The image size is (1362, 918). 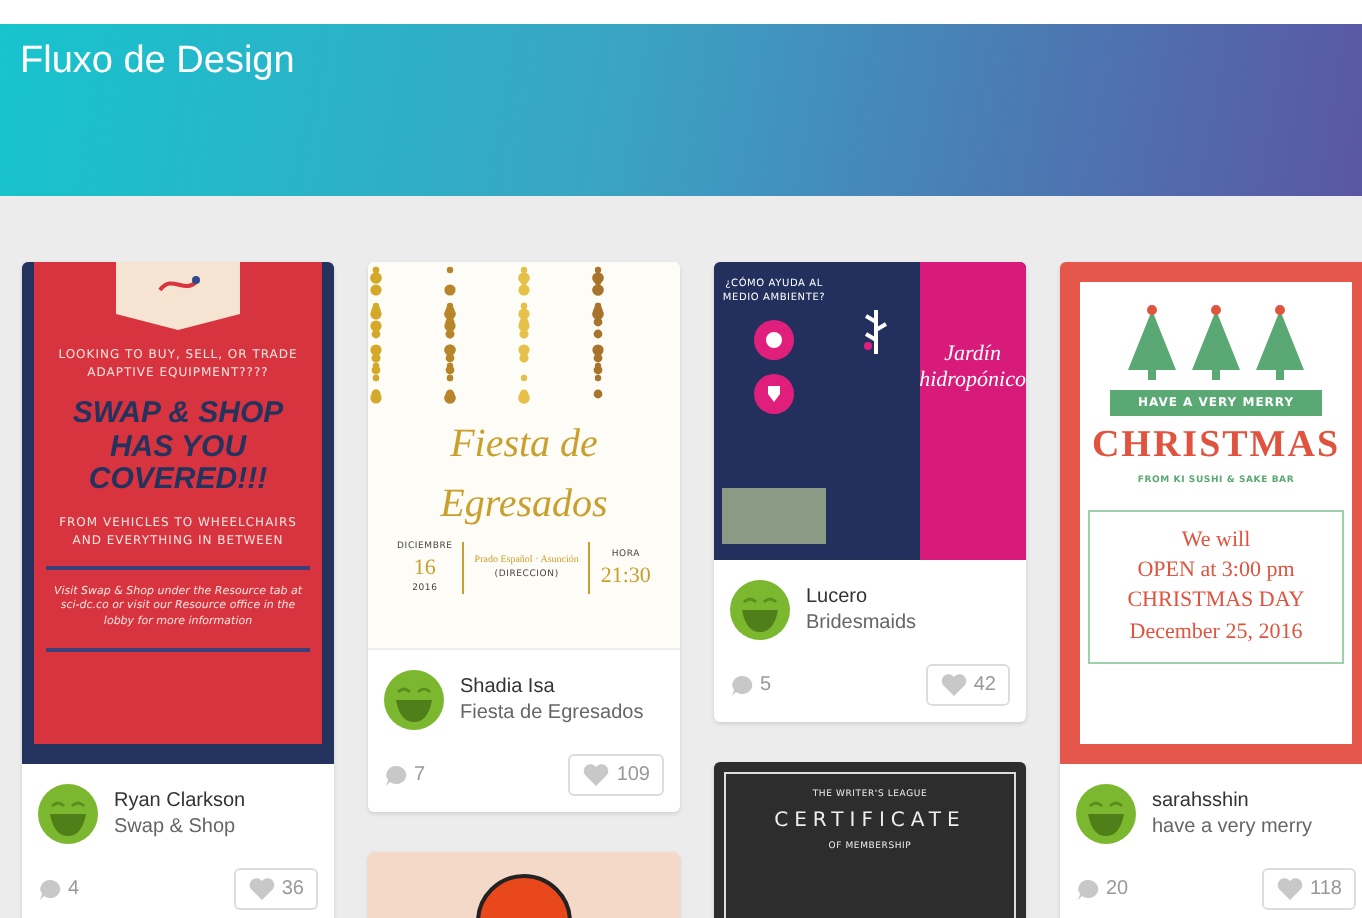 I want to click on page-title: Fluxo de Design, so click(x=157, y=61).